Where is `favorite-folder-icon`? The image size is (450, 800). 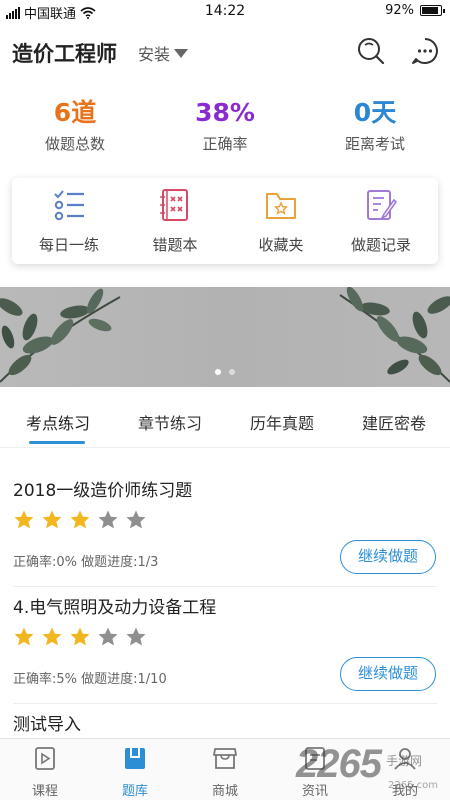
favorite-folder-icon is located at coordinates (281, 206).